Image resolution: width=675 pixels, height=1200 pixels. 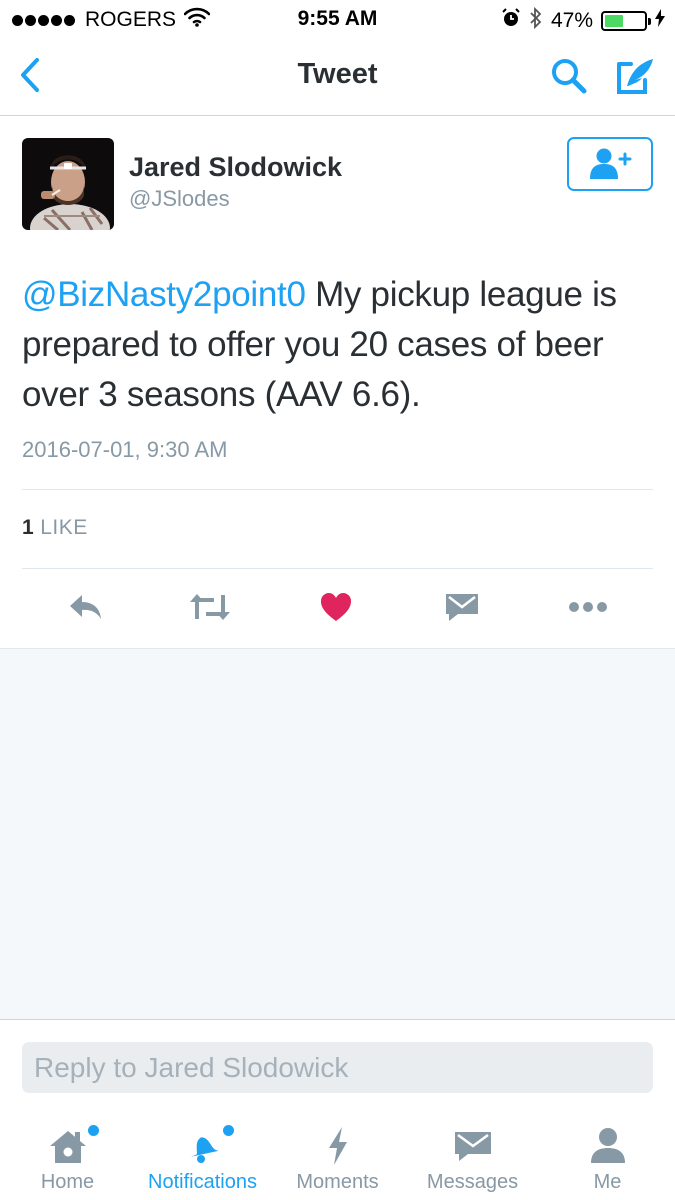 I want to click on retweet-button, so click(x=210, y=607).